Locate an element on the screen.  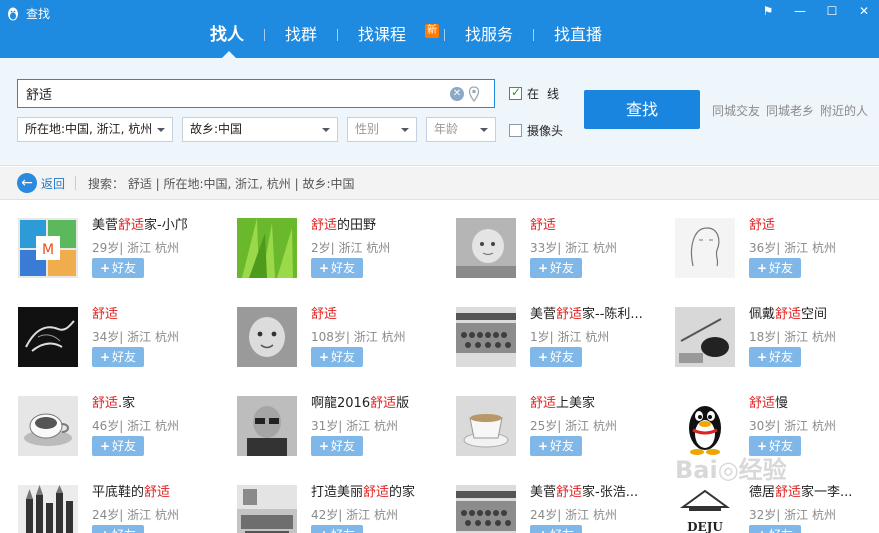
online-toggle: 在线 is located at coordinates (538, 93).